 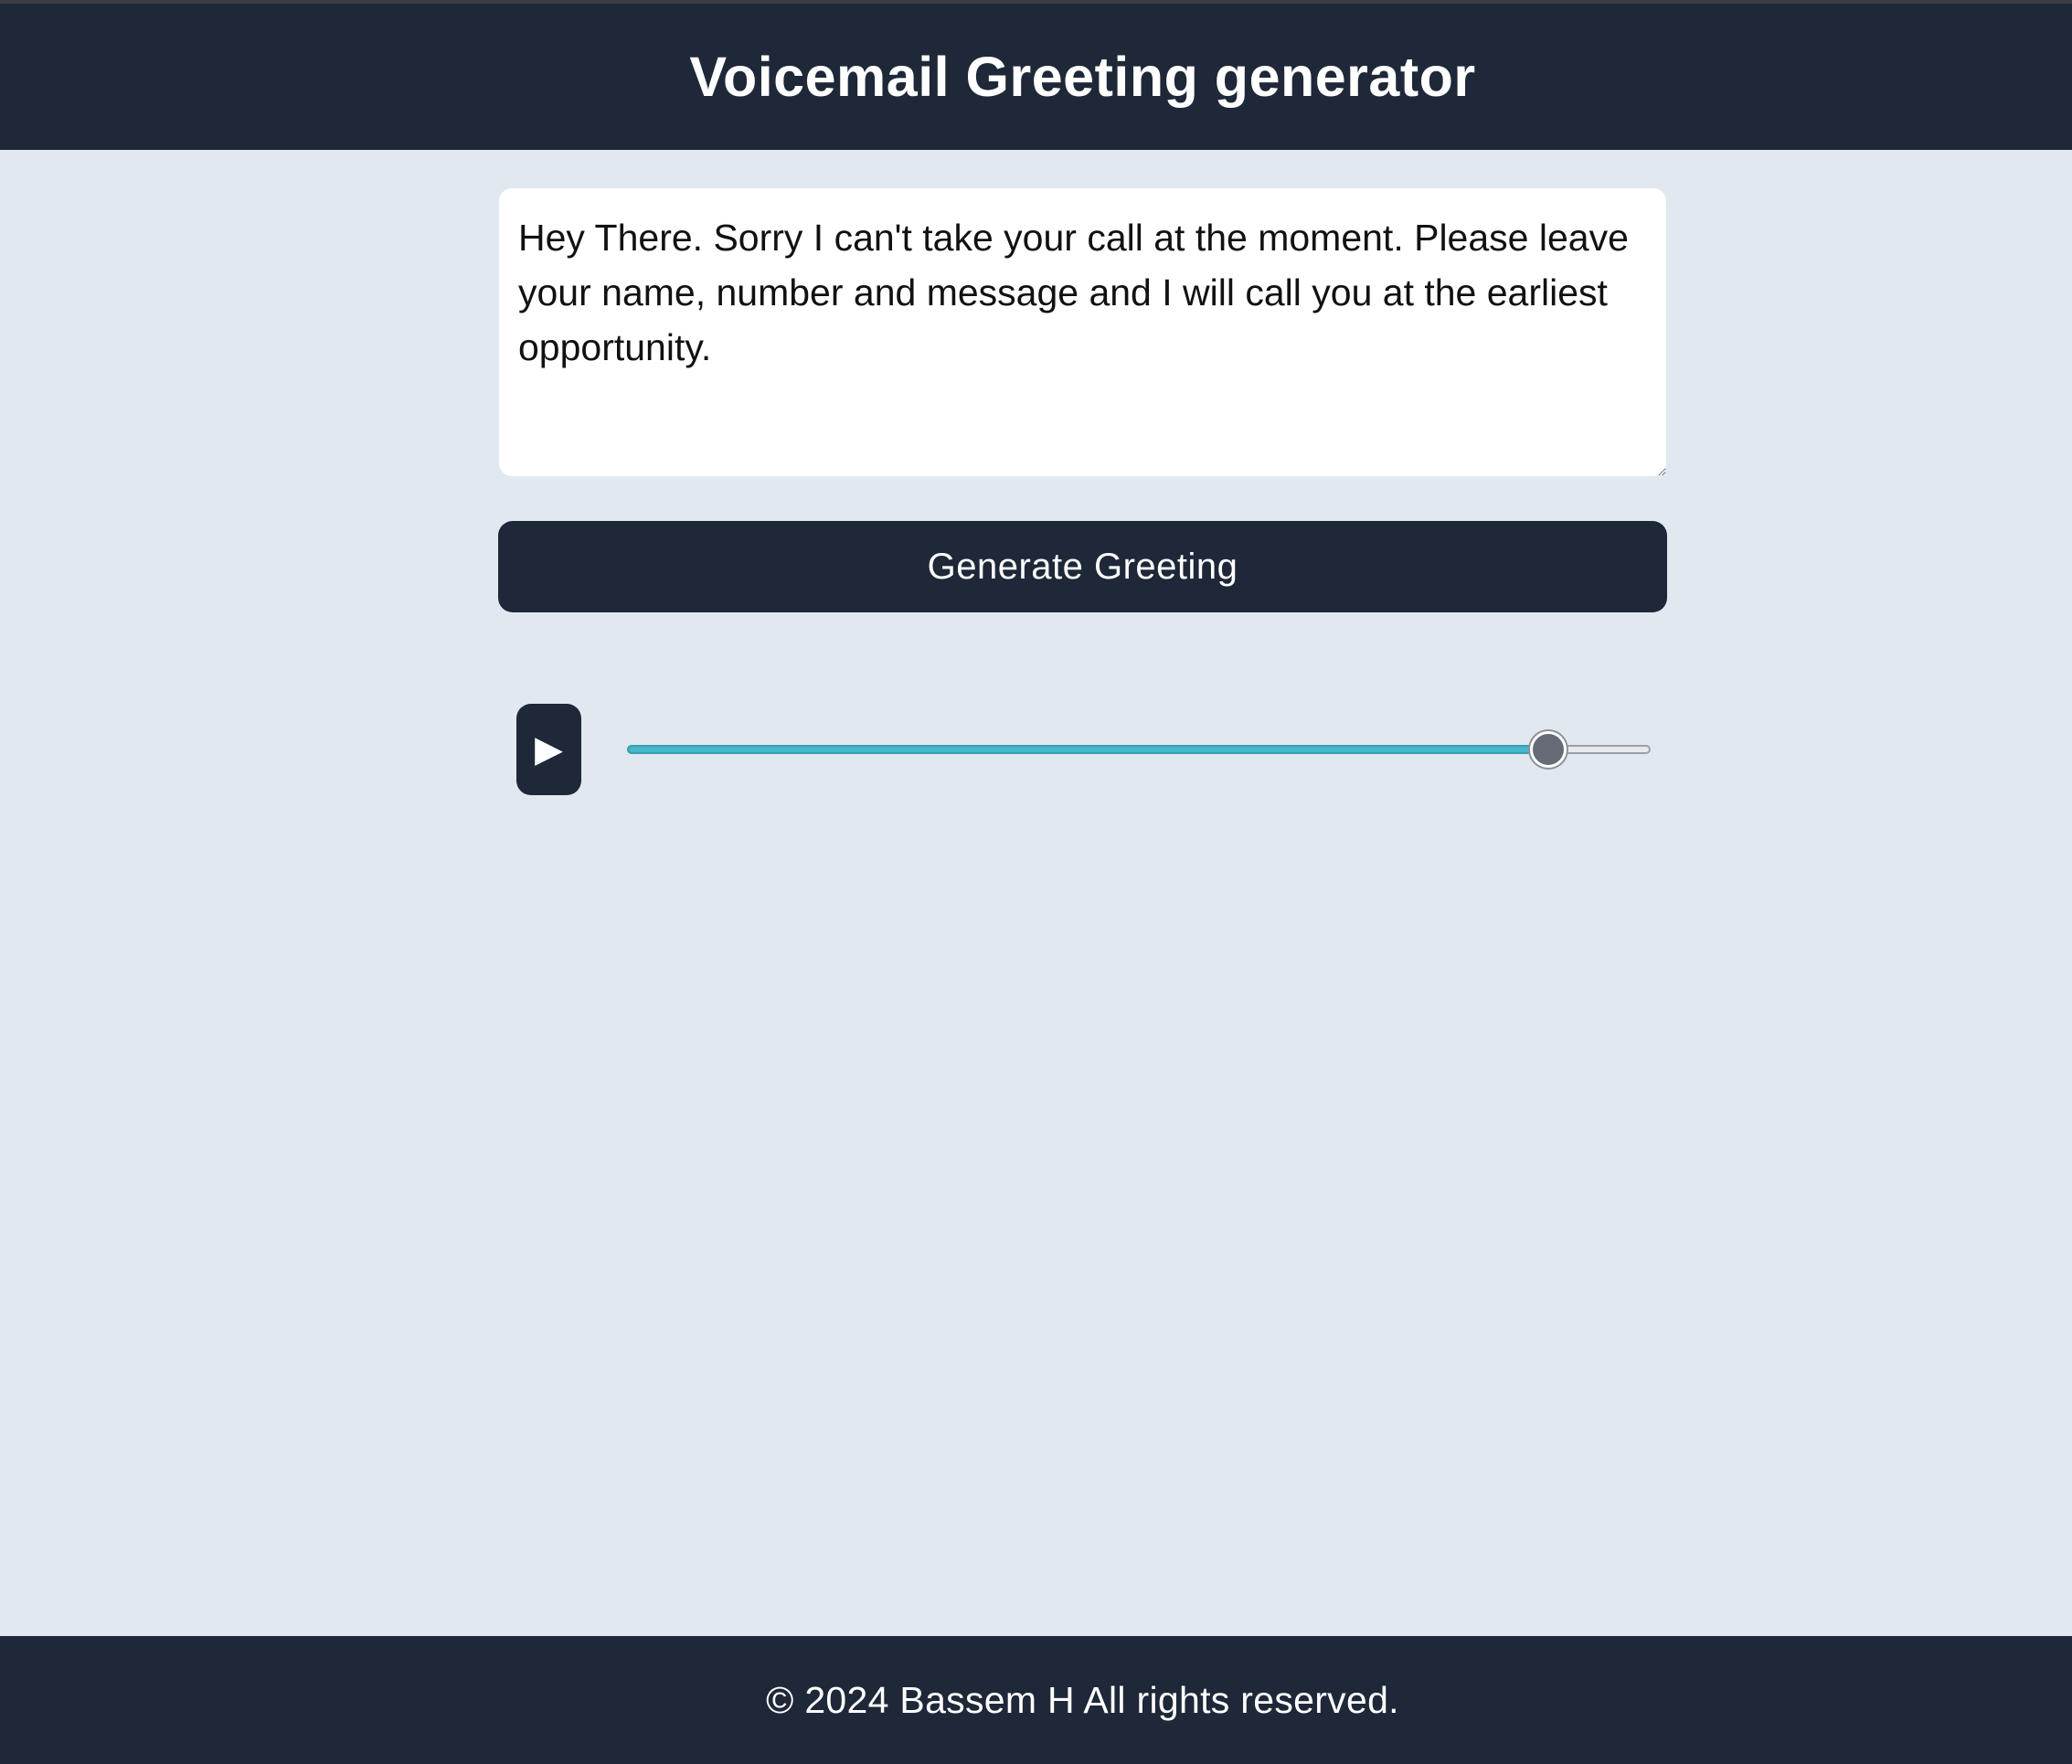 I want to click on greeting-textarea, so click(x=1082, y=332).